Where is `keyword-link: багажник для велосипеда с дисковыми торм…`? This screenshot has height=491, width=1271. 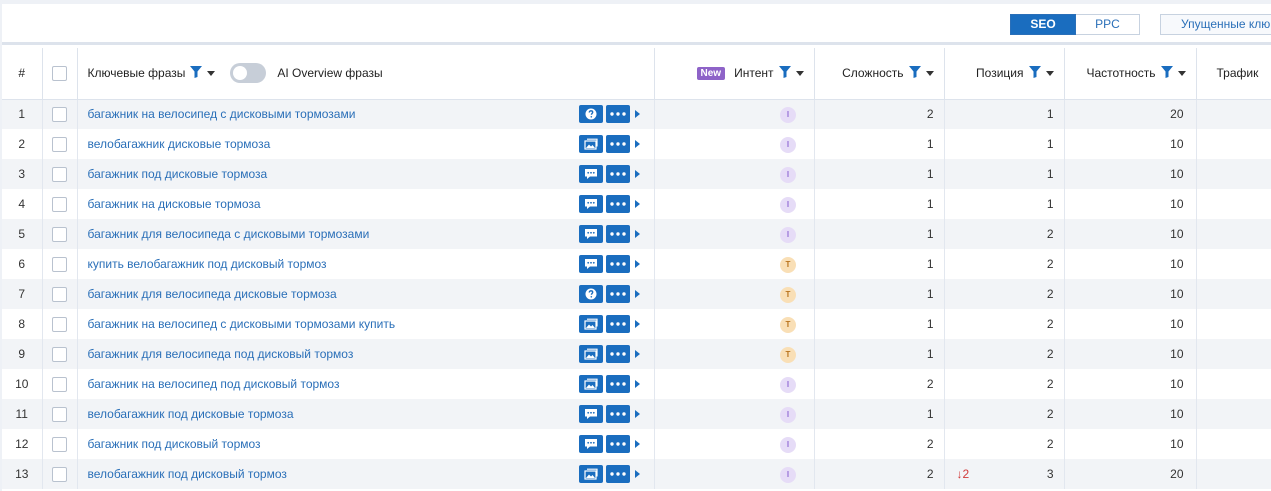 keyword-link: багажник для велосипеда с дисковыми торм… is located at coordinates (229, 234).